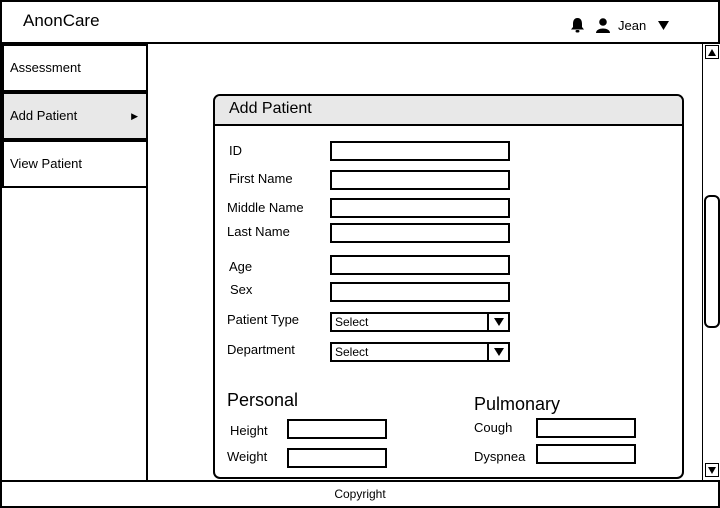 The height and width of the screenshot is (508, 720). I want to click on app-header: AnonCare Jean, so click(360, 22).